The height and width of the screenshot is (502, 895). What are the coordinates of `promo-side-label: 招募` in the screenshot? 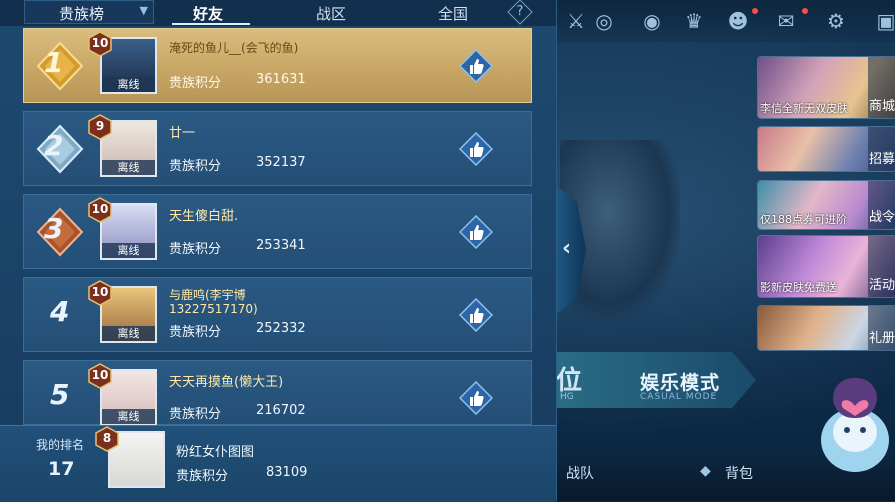 It's located at (881, 149).